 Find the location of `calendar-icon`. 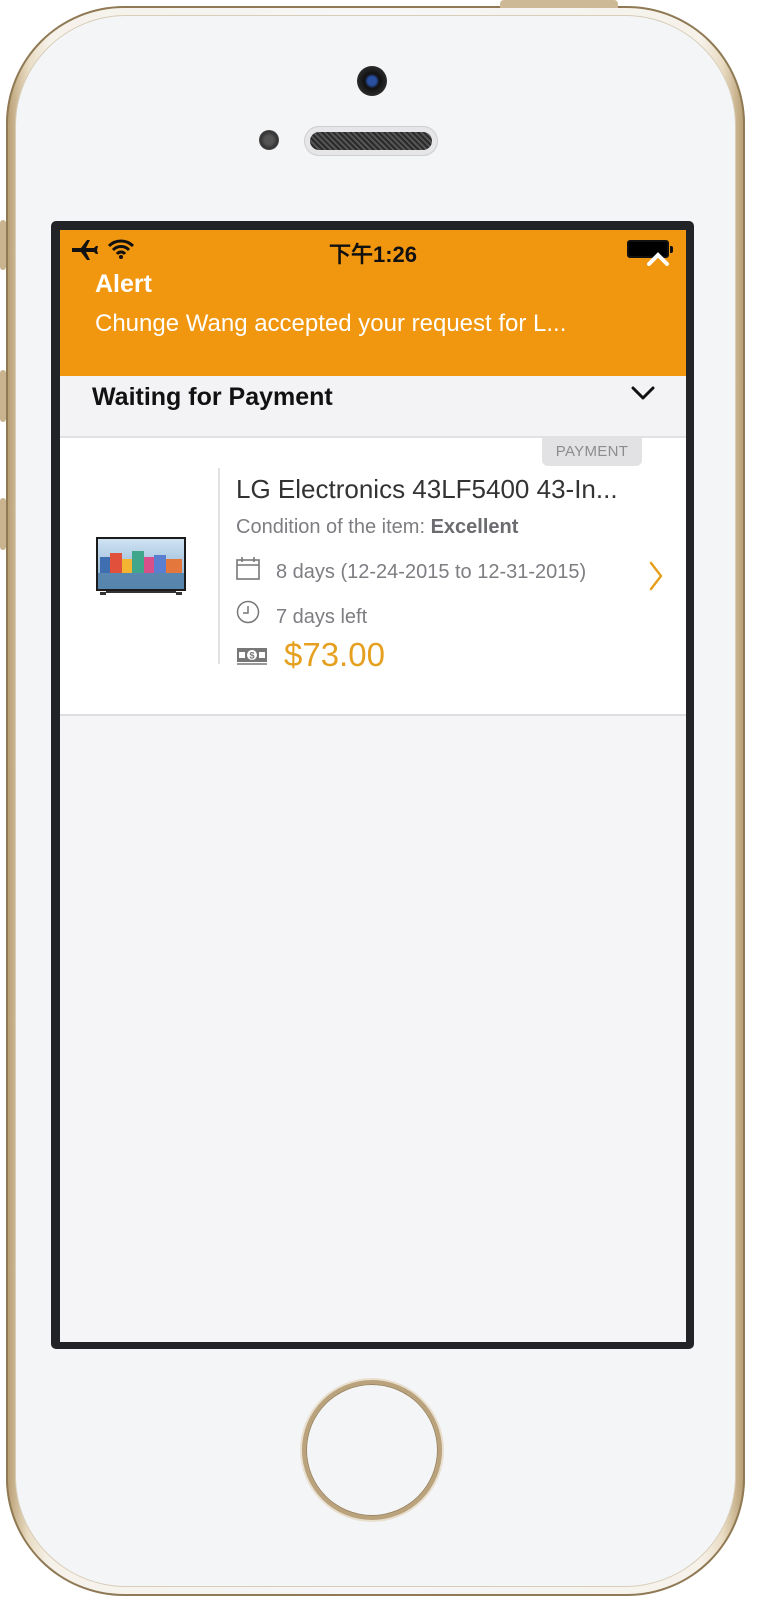

calendar-icon is located at coordinates (248, 568).